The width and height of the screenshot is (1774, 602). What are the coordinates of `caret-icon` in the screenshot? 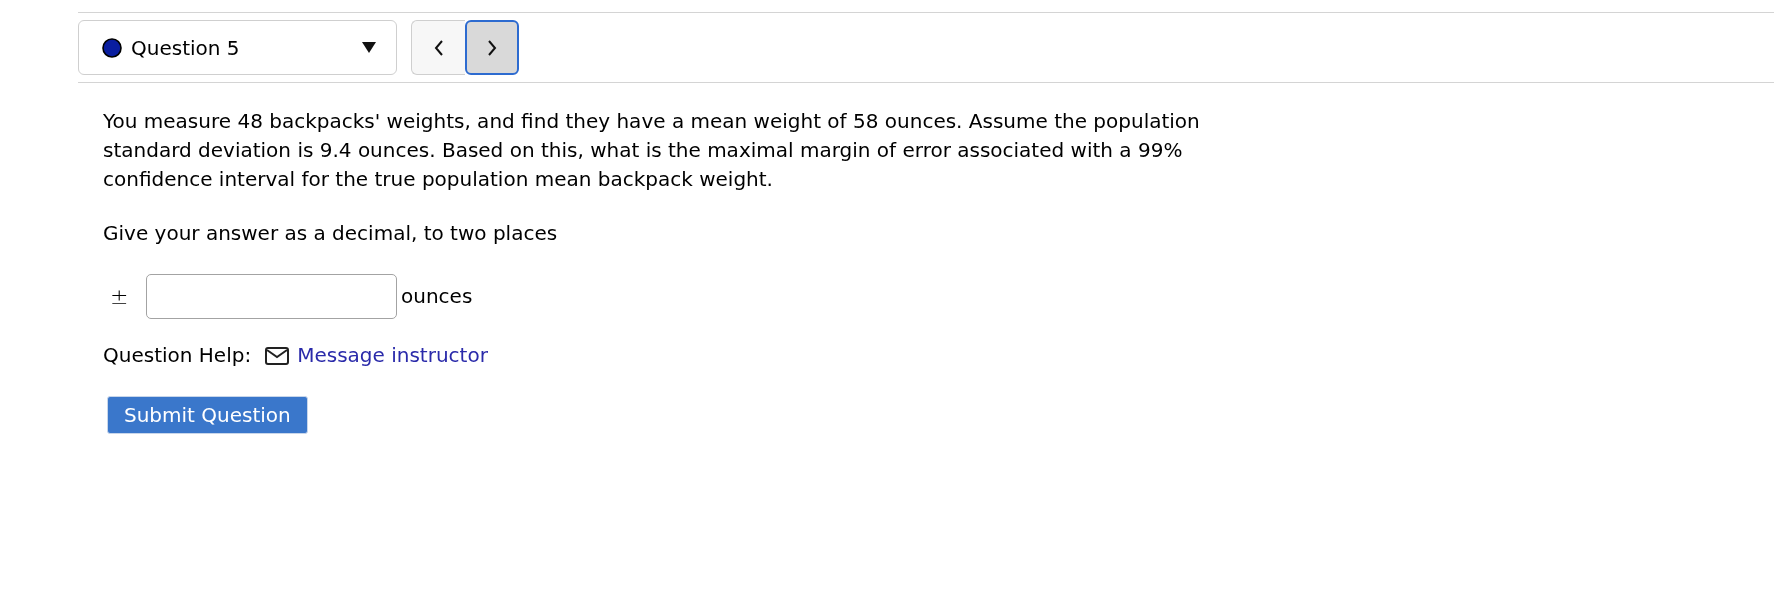 It's located at (369, 47).